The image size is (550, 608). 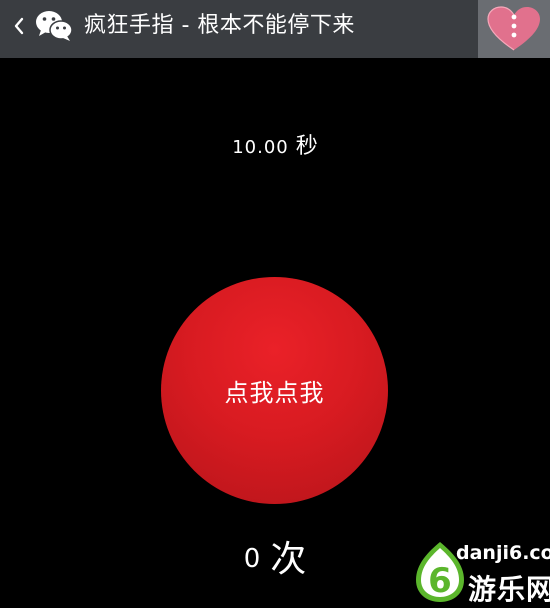 I want to click on countdown-timer: 10.00 秒, so click(x=275, y=144).